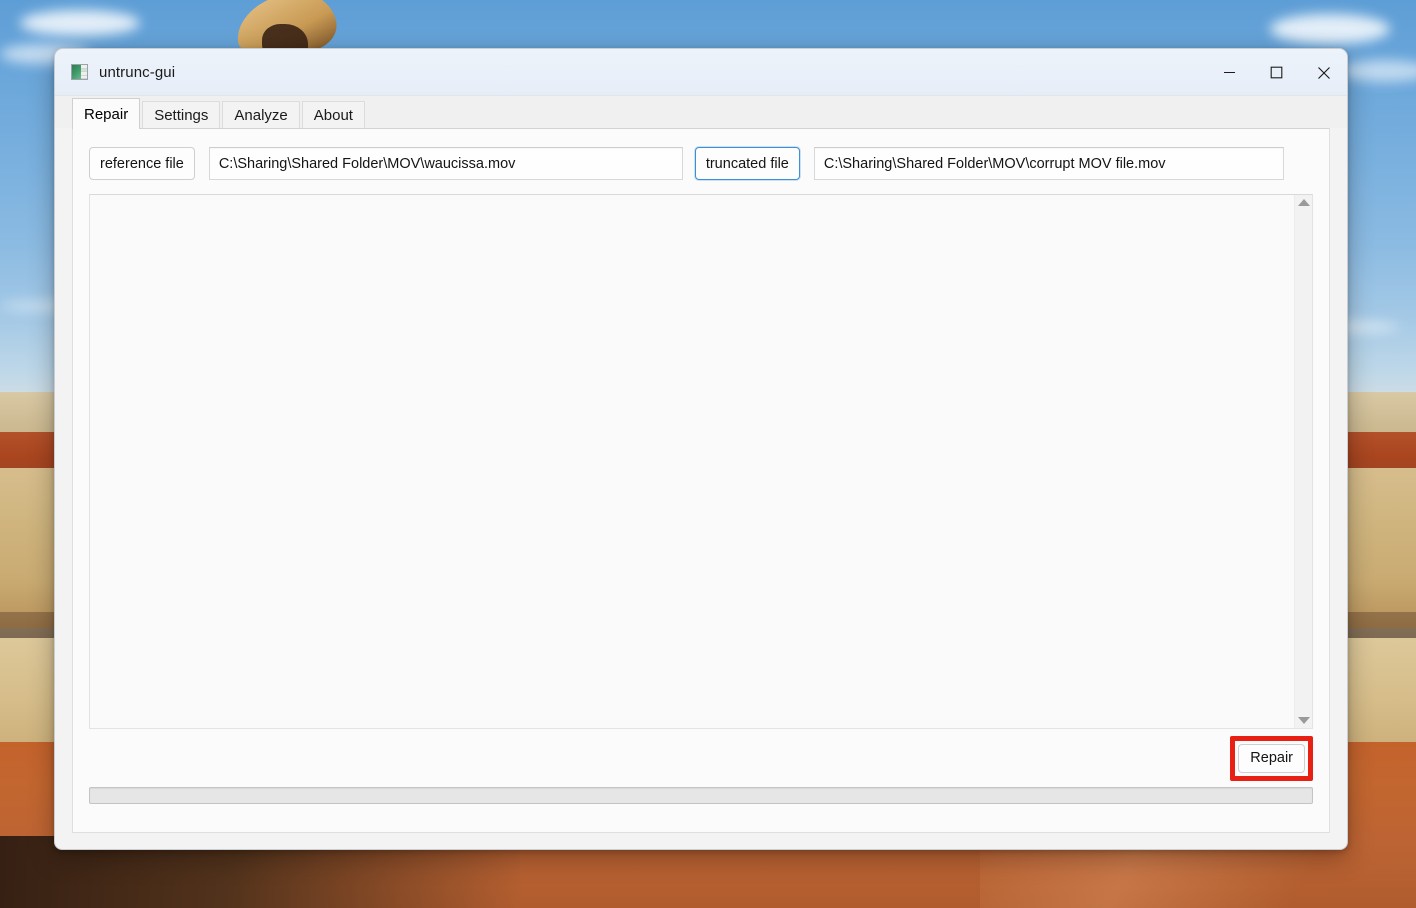 This screenshot has height=908, width=1416. I want to click on minimize-button, so click(1229, 72).